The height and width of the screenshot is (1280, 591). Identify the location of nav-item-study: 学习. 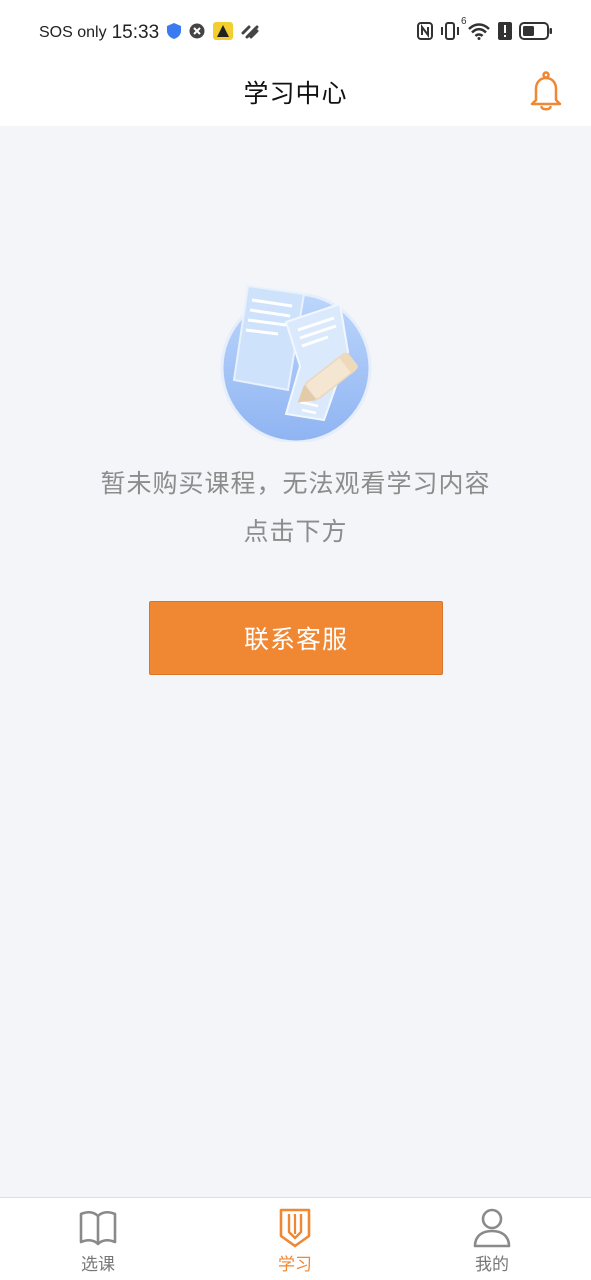
(295, 1239).